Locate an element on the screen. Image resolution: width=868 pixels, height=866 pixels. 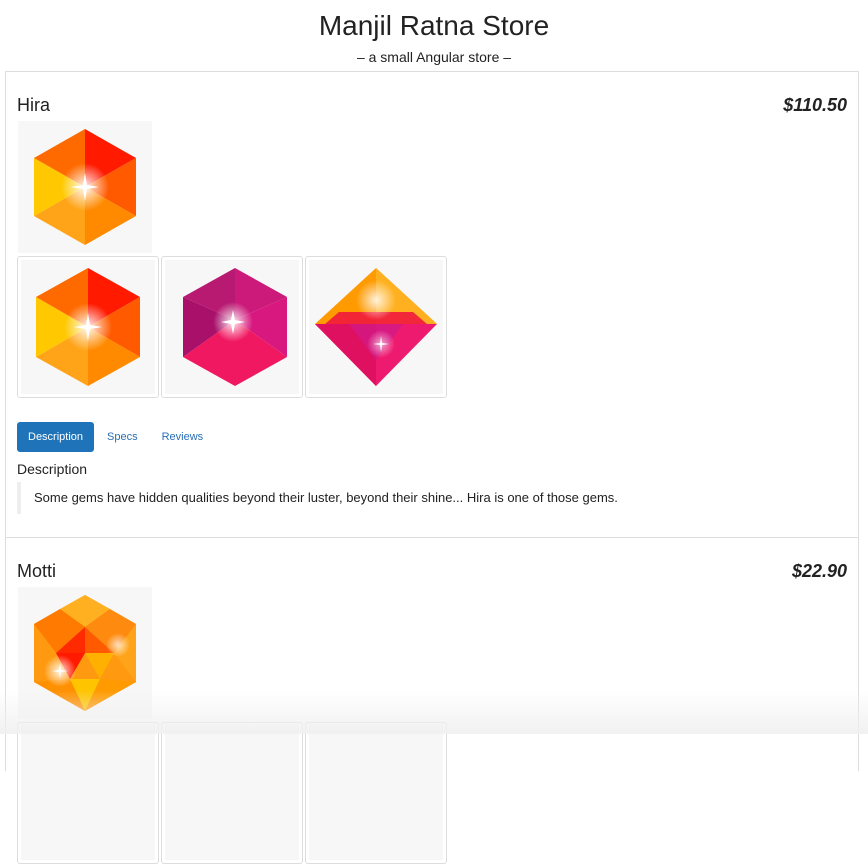
product-name: Hira is located at coordinates (34, 105).